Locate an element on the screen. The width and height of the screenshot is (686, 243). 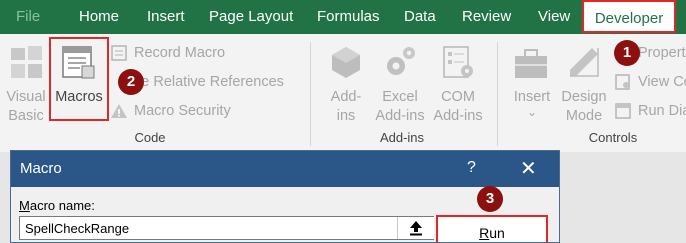
design-mode-label-line2: Mode is located at coordinates (584, 116).